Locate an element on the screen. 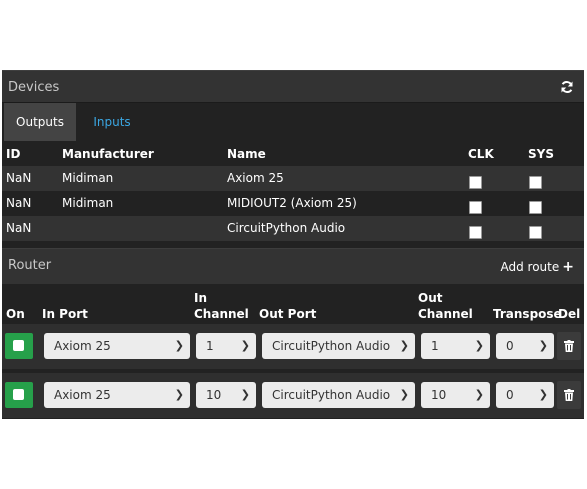 Image resolution: width=587 pixels, height=489 pixels. device-tabs: Outputs Inputs is located at coordinates (293, 122).